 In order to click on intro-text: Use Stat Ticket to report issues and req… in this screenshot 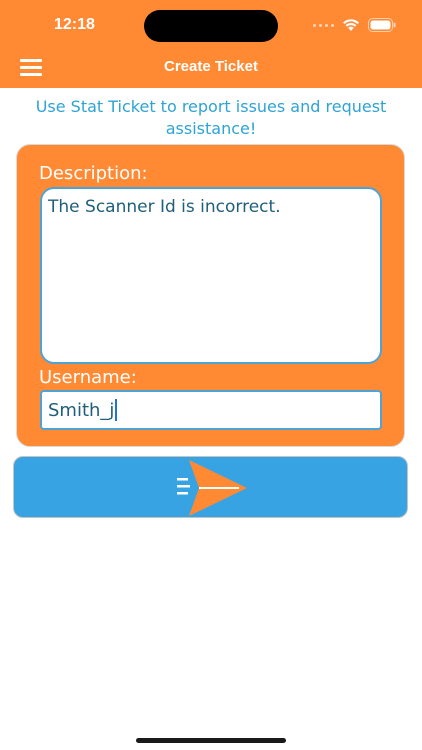, I will do `click(211, 117)`.